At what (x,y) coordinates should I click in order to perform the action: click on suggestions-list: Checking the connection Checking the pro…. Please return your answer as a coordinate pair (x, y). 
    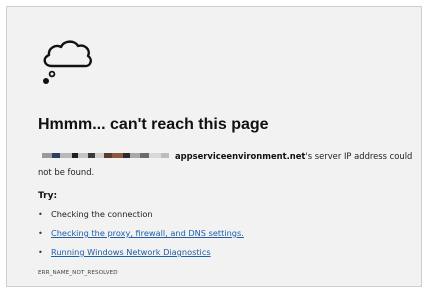
    Looking at the image, I should click on (141, 235).